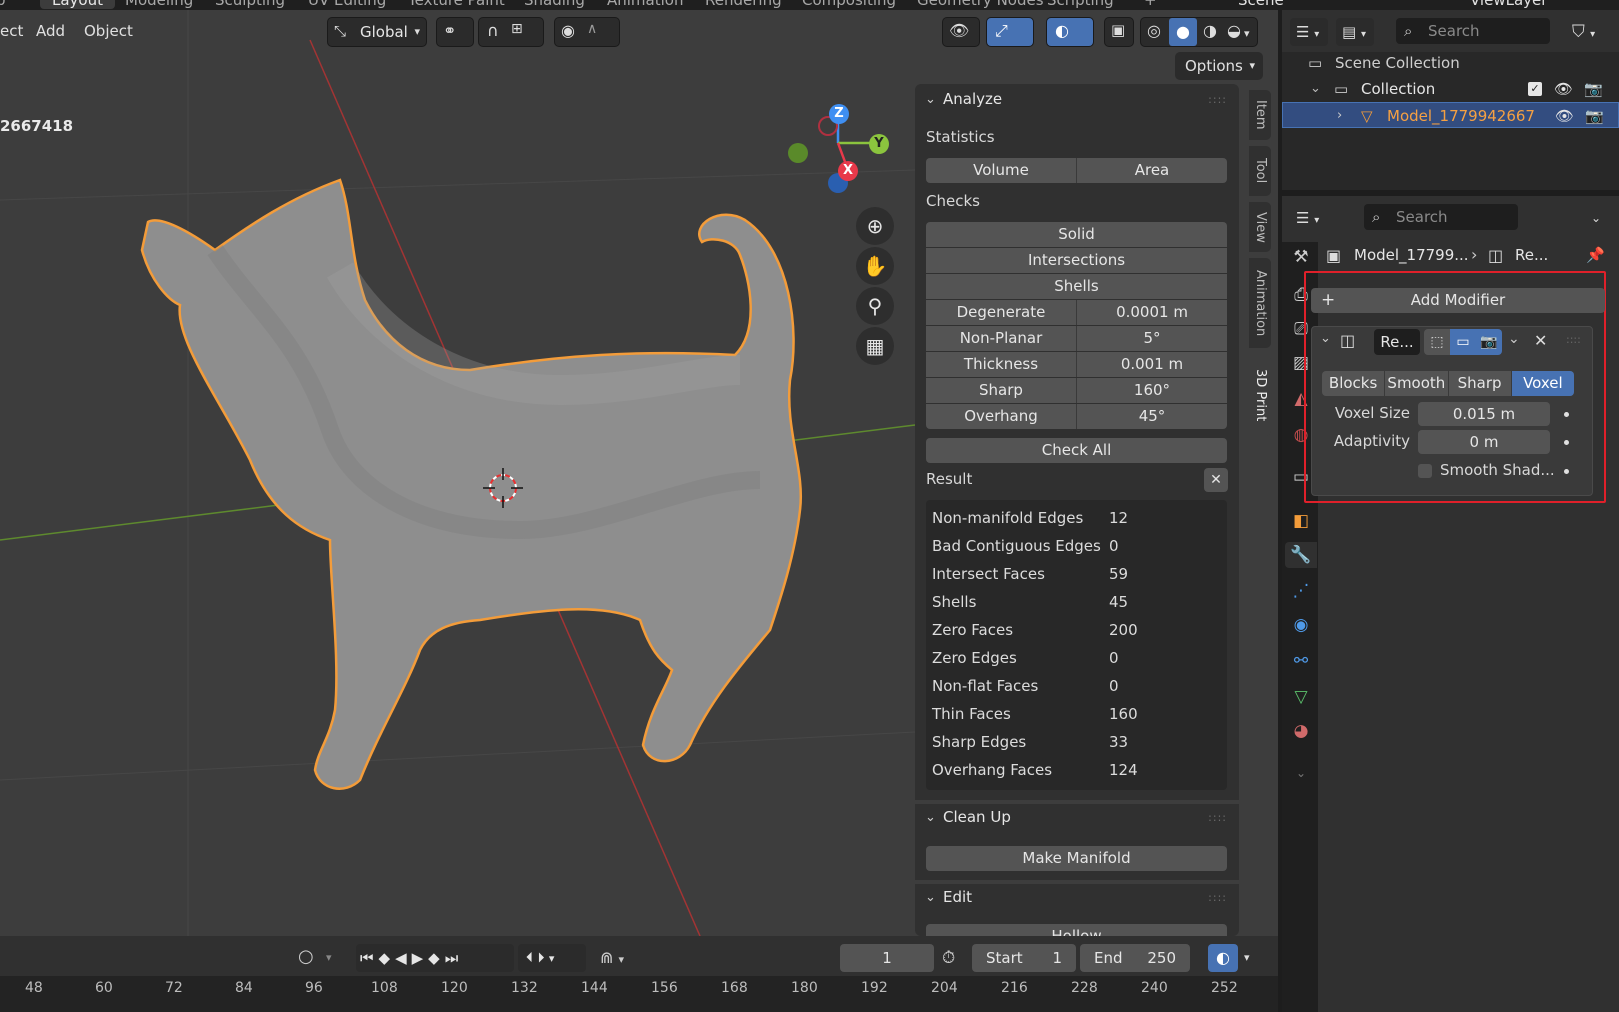 This screenshot has width=1619, height=1012. What do you see at coordinates (454, 958) in the screenshot?
I see `jump-end-icon: ⏭` at bounding box center [454, 958].